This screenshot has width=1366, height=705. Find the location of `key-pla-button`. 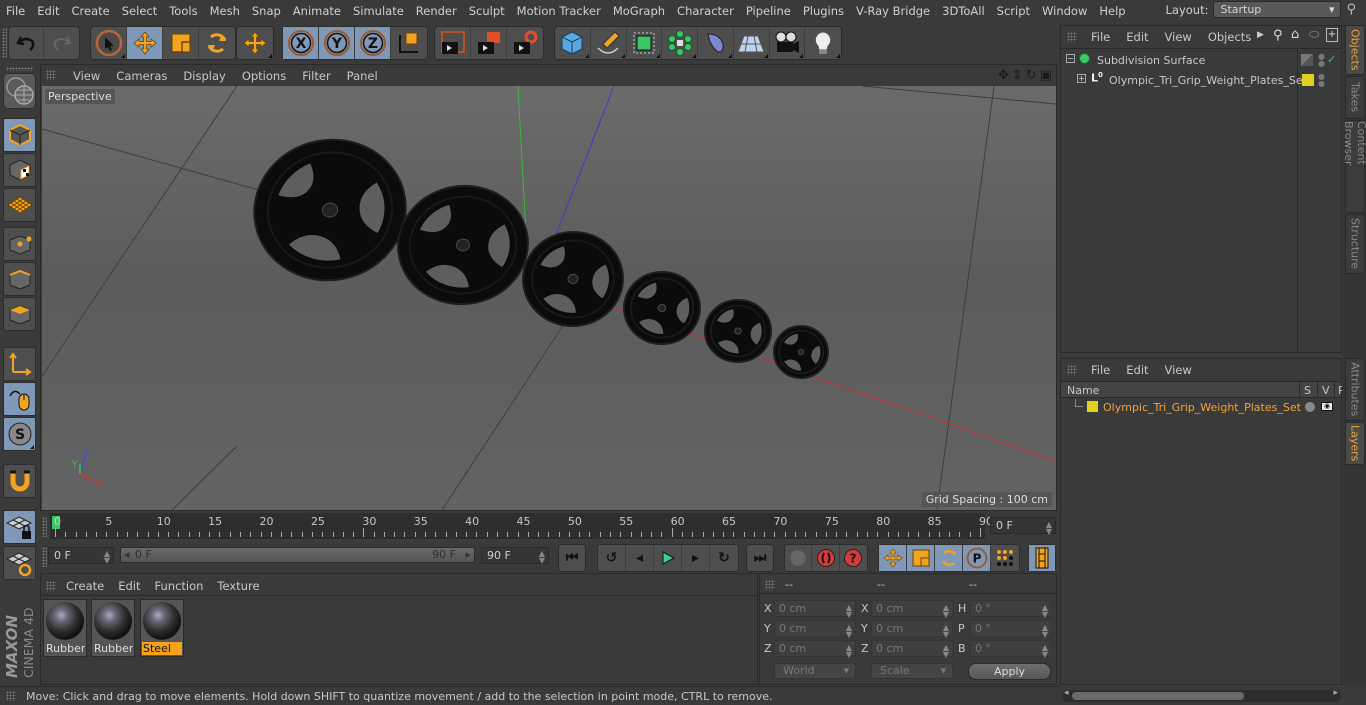

key-pla-button is located at coordinates (1005, 558).